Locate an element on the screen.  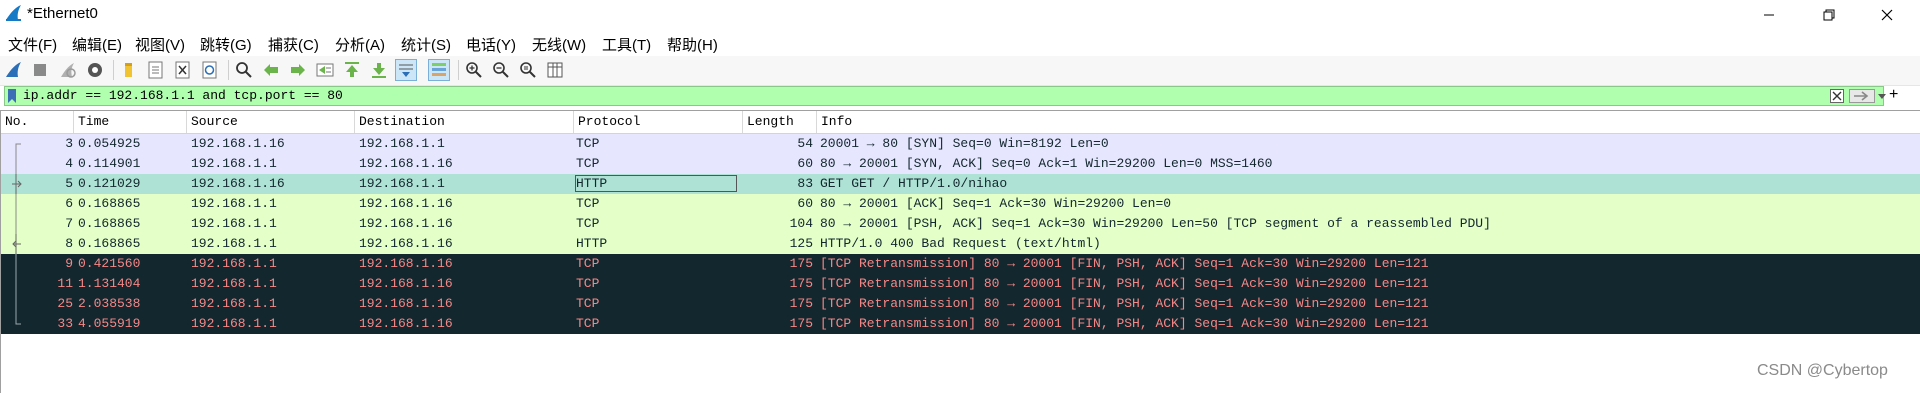
restore-button is located at coordinates (1829, 15).